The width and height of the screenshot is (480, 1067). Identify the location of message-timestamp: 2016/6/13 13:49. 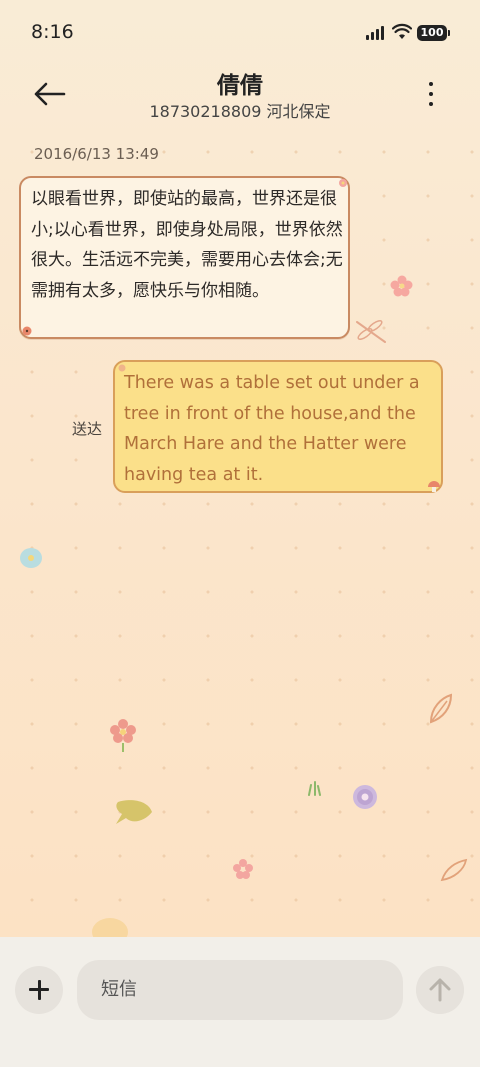
(96, 154).